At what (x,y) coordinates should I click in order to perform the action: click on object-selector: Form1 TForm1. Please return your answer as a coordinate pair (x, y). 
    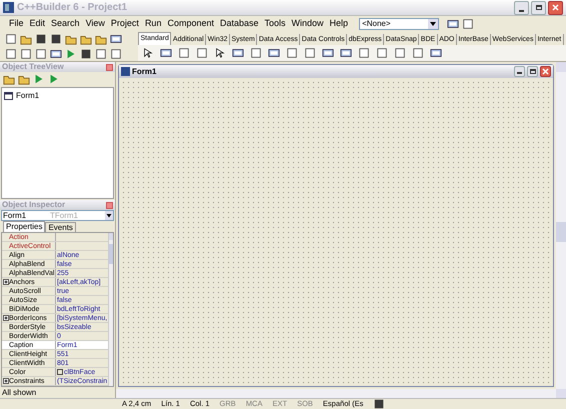
    Looking at the image, I should click on (57, 215).